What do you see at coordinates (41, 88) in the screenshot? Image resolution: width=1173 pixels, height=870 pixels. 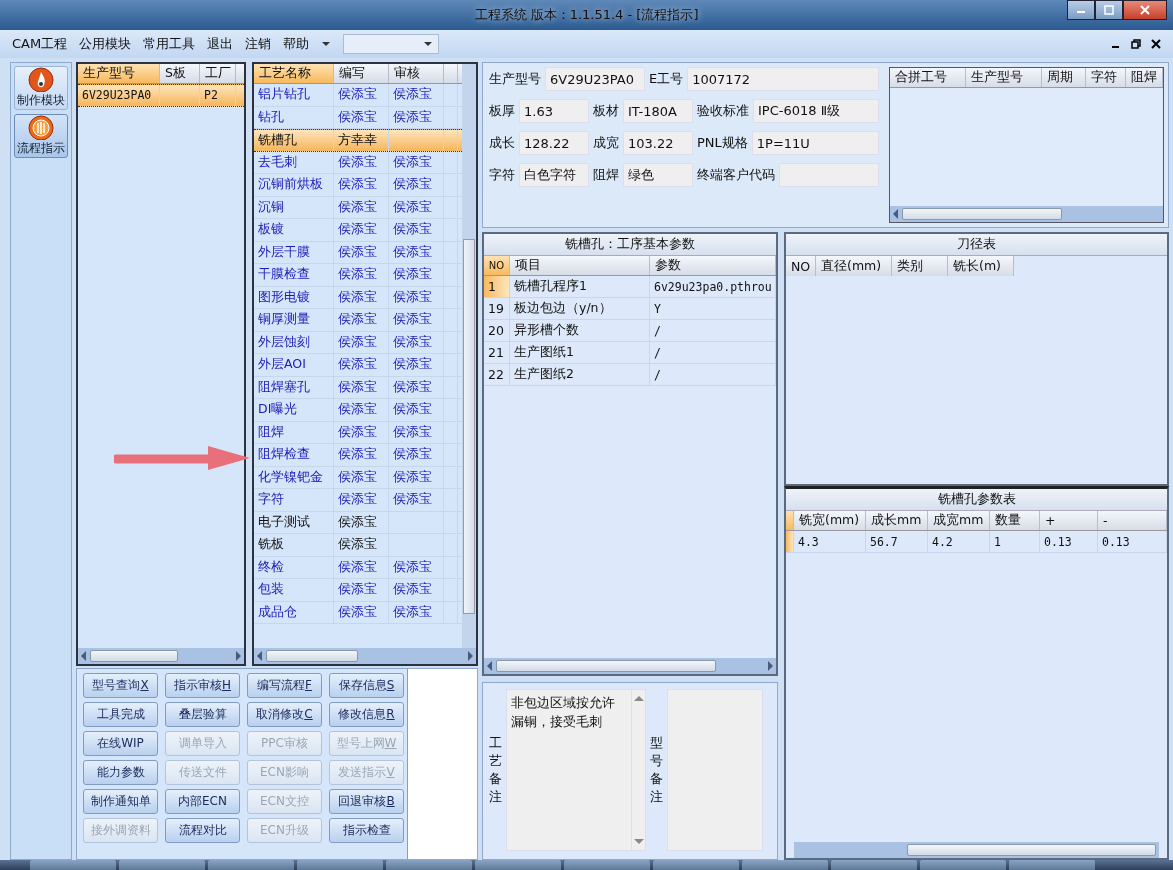 I see `module-button: 制作模块` at bounding box center [41, 88].